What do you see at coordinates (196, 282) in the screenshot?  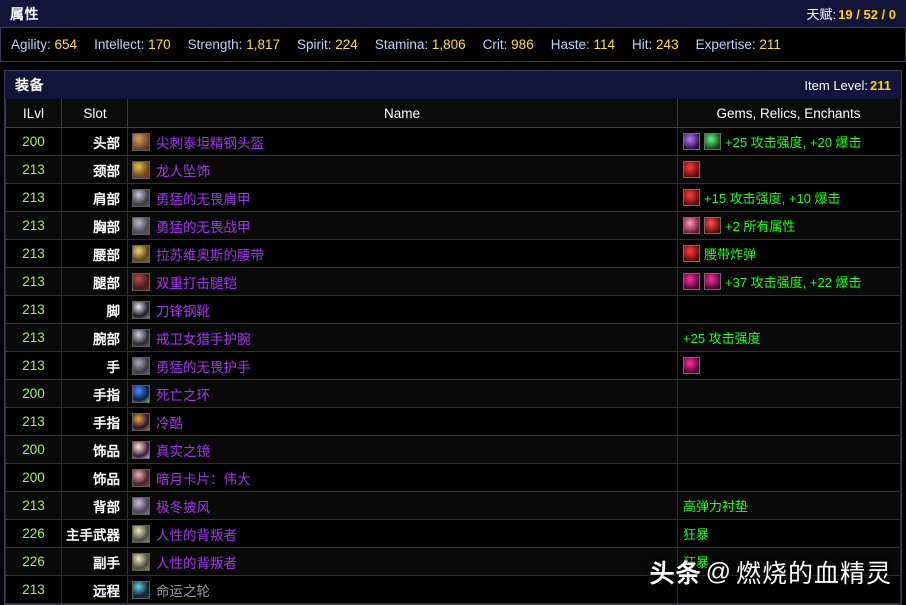 I see `item-name-link: 双重打击腿铠` at bounding box center [196, 282].